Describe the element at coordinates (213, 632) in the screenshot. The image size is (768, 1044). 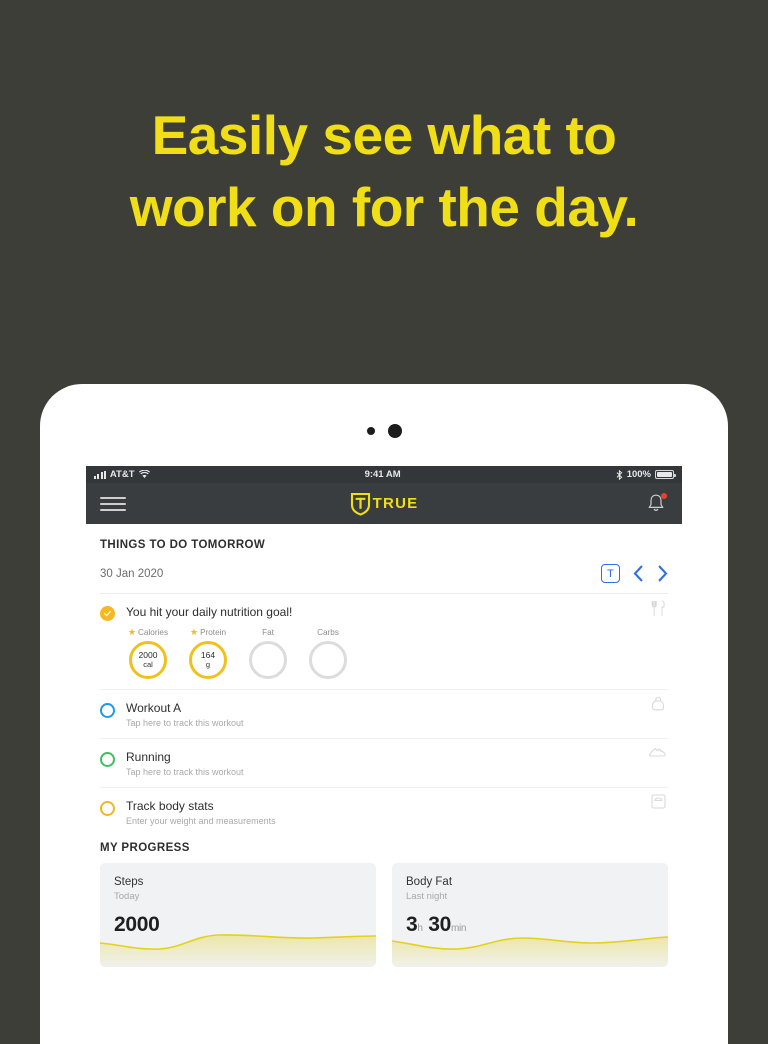
I see `ring-label: Protein` at that location.